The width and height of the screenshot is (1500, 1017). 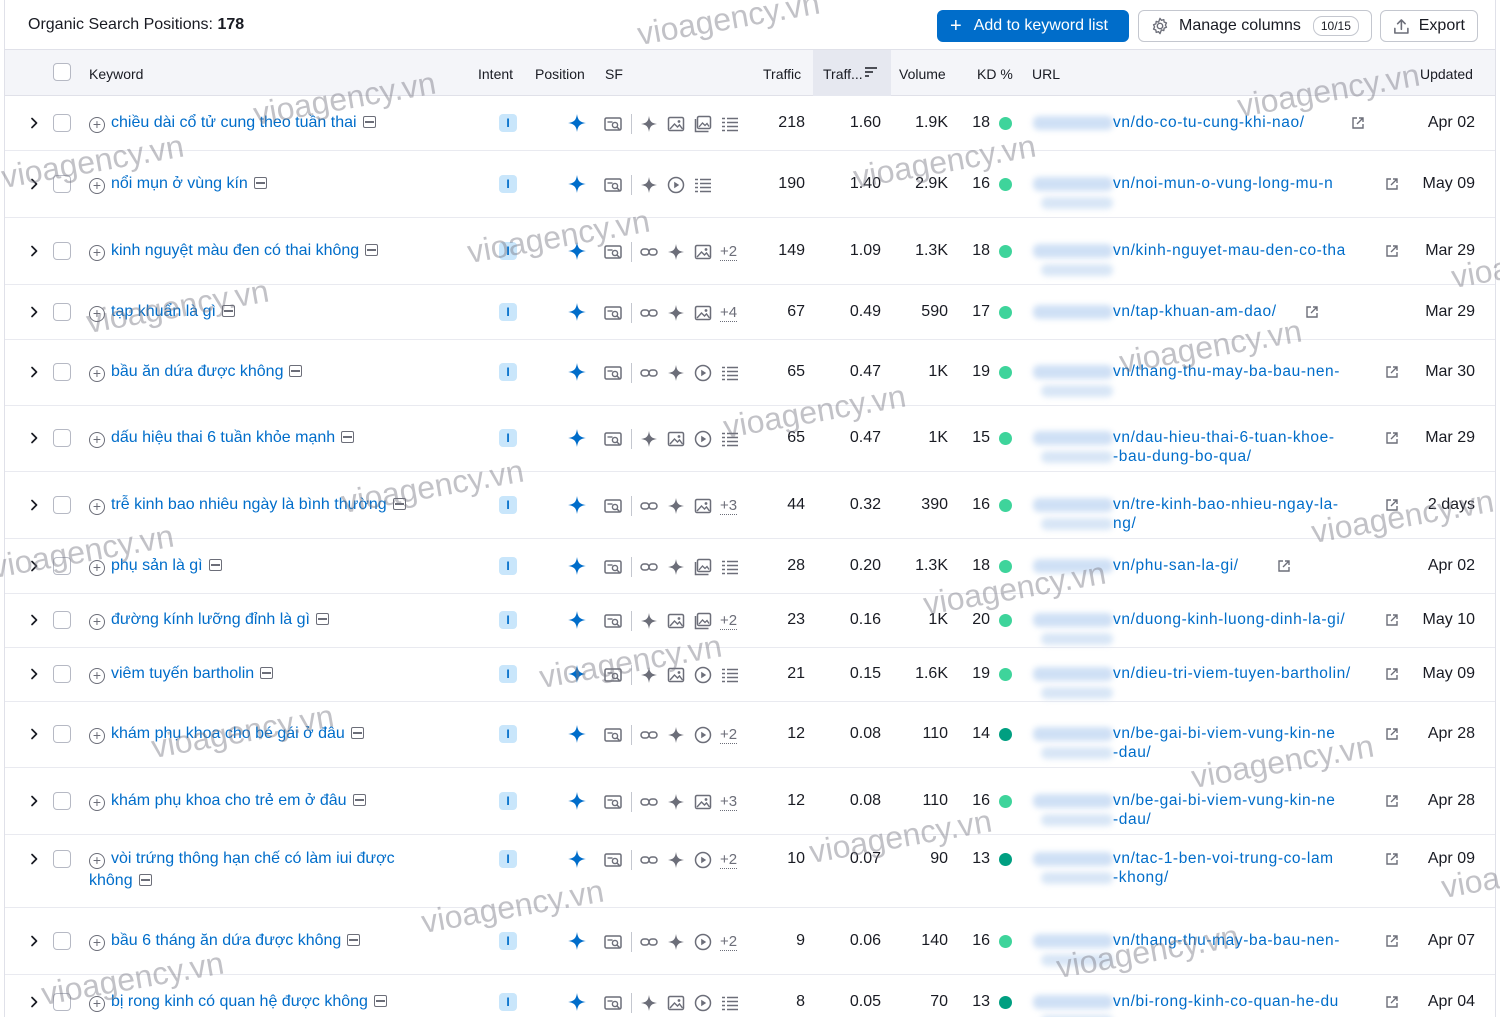 What do you see at coordinates (1245, 940) in the screenshot?
I see `ranking-url-link: vn/thang-thu-may-ba-bau-nen-` at bounding box center [1245, 940].